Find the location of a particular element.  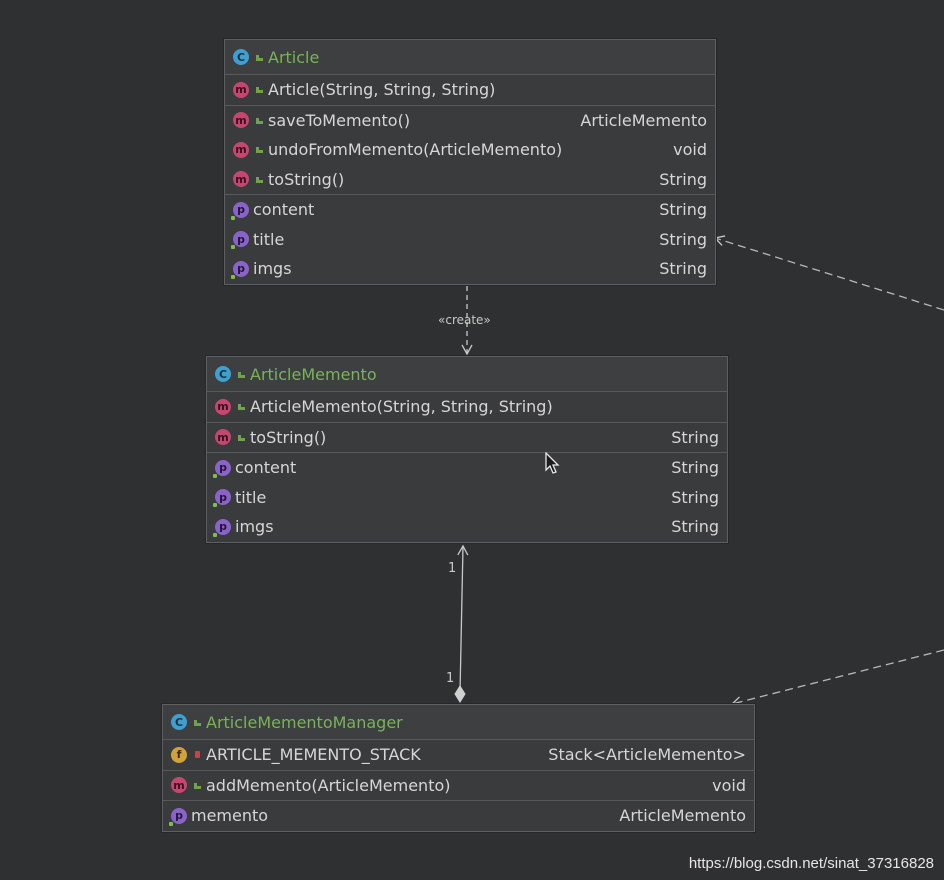

class-name: ArticleMementoManager is located at coordinates (304, 722).